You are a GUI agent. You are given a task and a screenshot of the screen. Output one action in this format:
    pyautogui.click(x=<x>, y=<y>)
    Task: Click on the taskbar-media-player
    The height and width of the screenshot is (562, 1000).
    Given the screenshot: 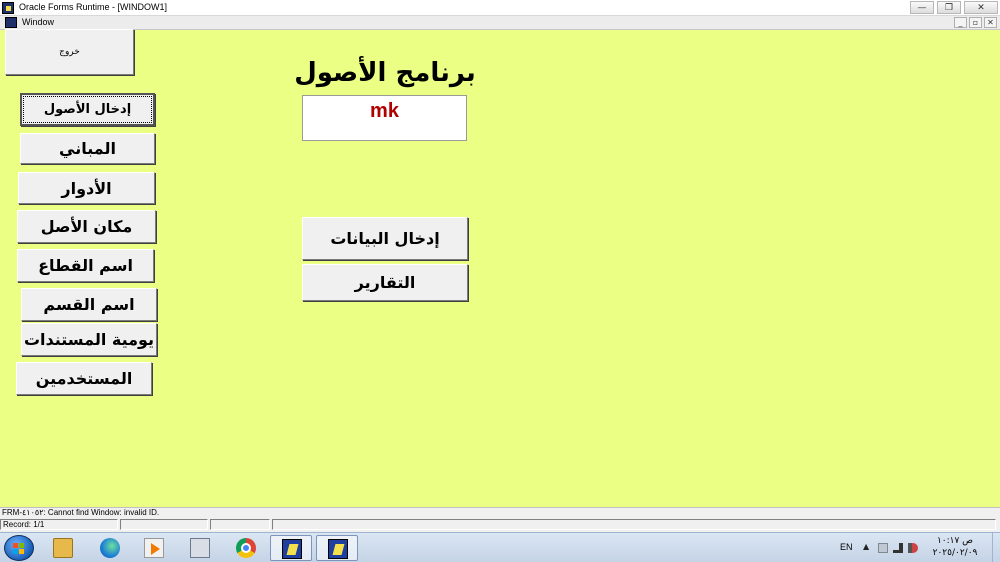 What is the action you would take?
    pyautogui.click(x=154, y=548)
    